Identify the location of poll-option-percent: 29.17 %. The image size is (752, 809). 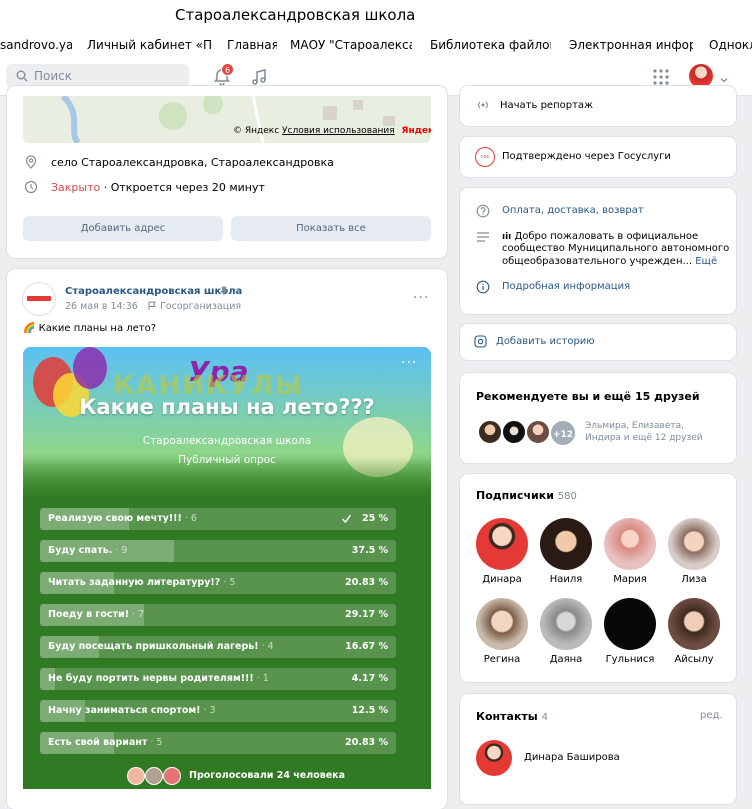
(366, 614).